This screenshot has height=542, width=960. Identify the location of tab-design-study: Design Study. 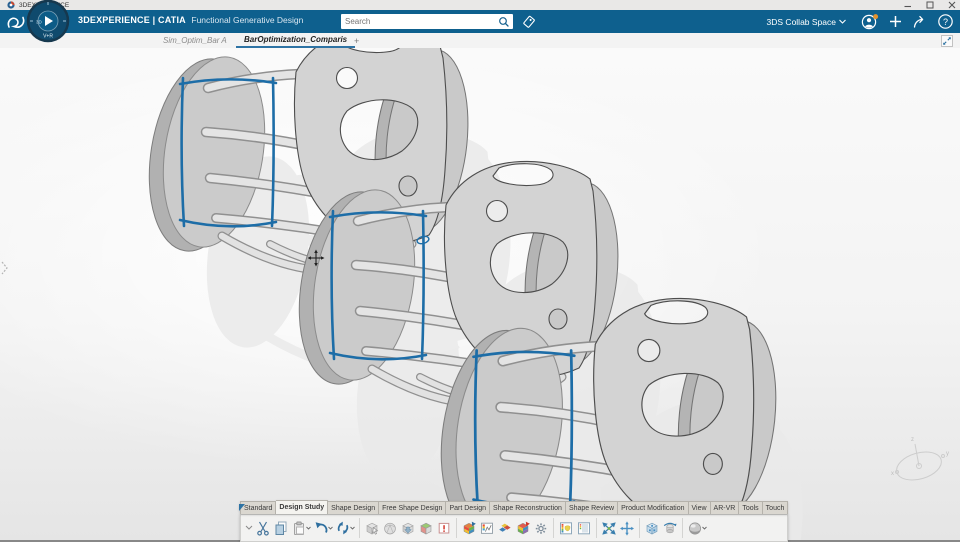
(302, 507).